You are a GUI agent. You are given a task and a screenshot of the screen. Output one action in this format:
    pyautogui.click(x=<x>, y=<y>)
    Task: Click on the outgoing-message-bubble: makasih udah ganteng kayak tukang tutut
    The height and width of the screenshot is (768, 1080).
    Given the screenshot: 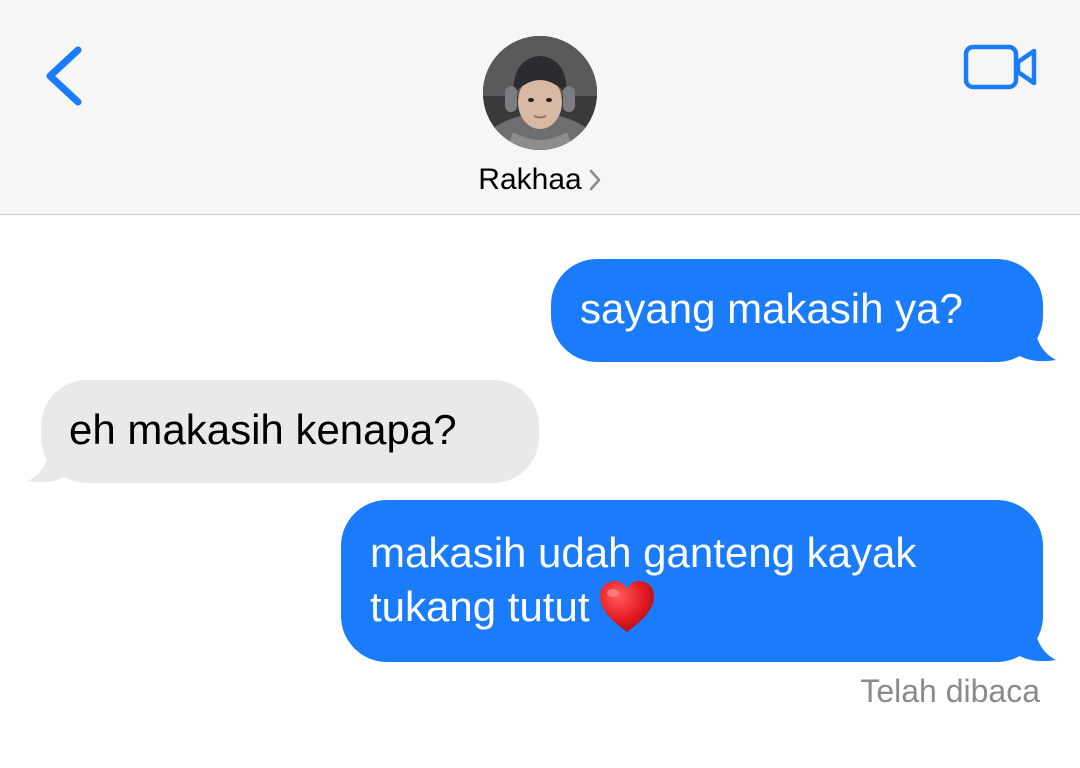 What is the action you would take?
    pyautogui.click(x=692, y=581)
    